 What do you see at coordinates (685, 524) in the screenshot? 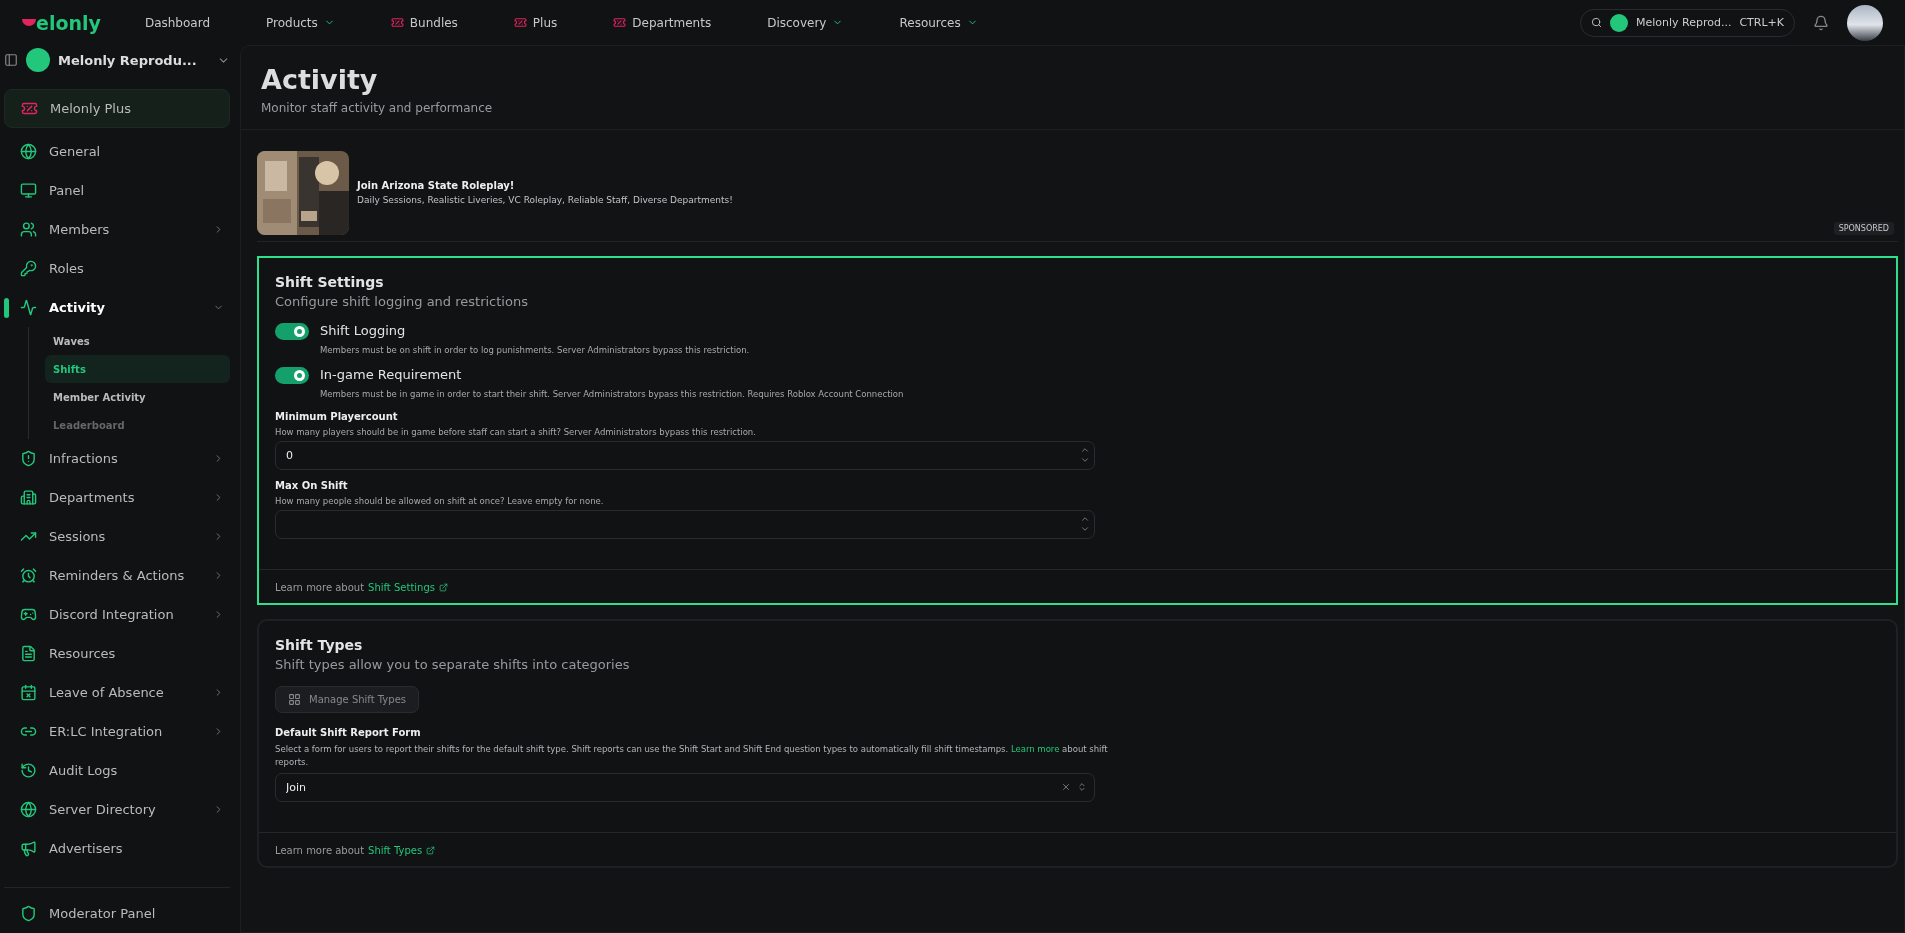
I see `number-field` at bounding box center [685, 524].